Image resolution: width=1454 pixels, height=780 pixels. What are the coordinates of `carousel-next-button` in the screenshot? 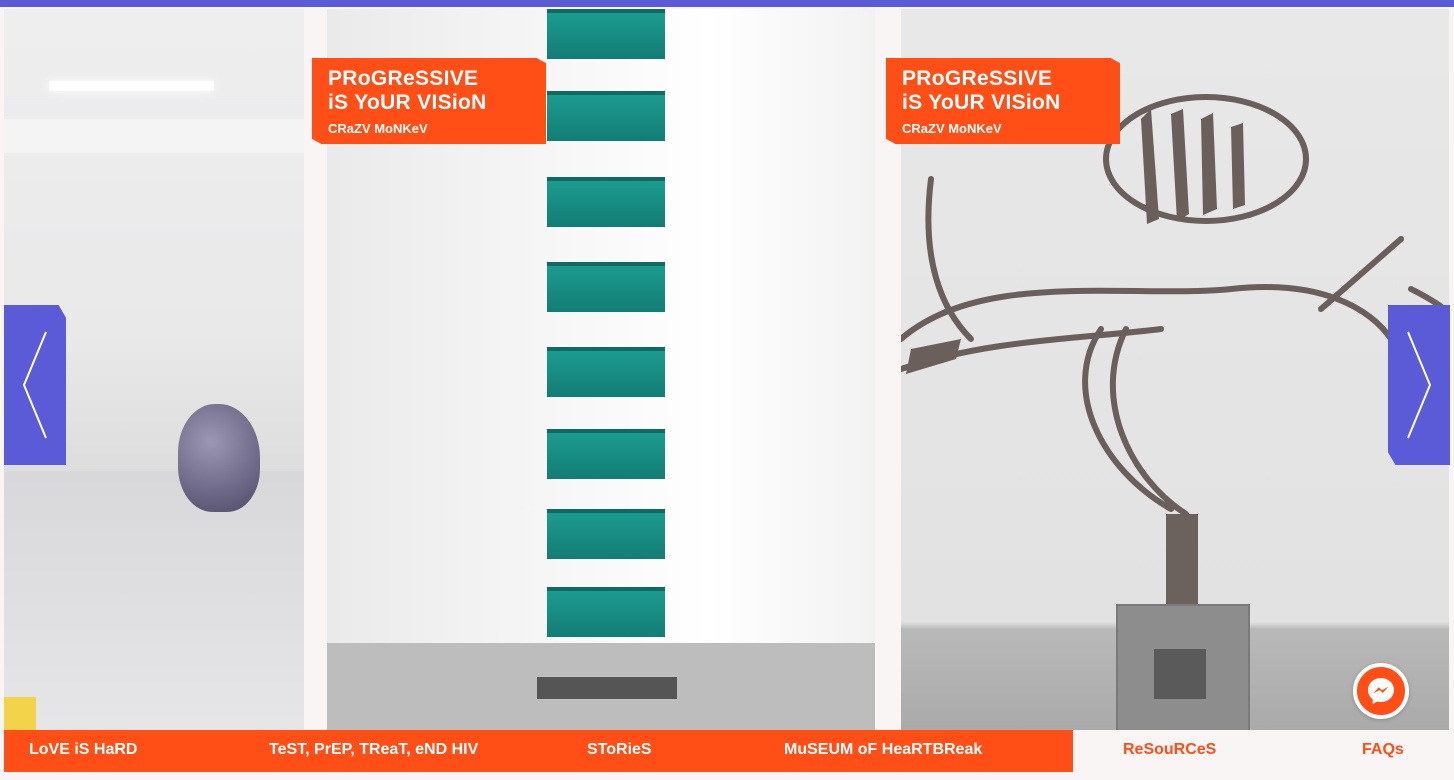 It's located at (1419, 385).